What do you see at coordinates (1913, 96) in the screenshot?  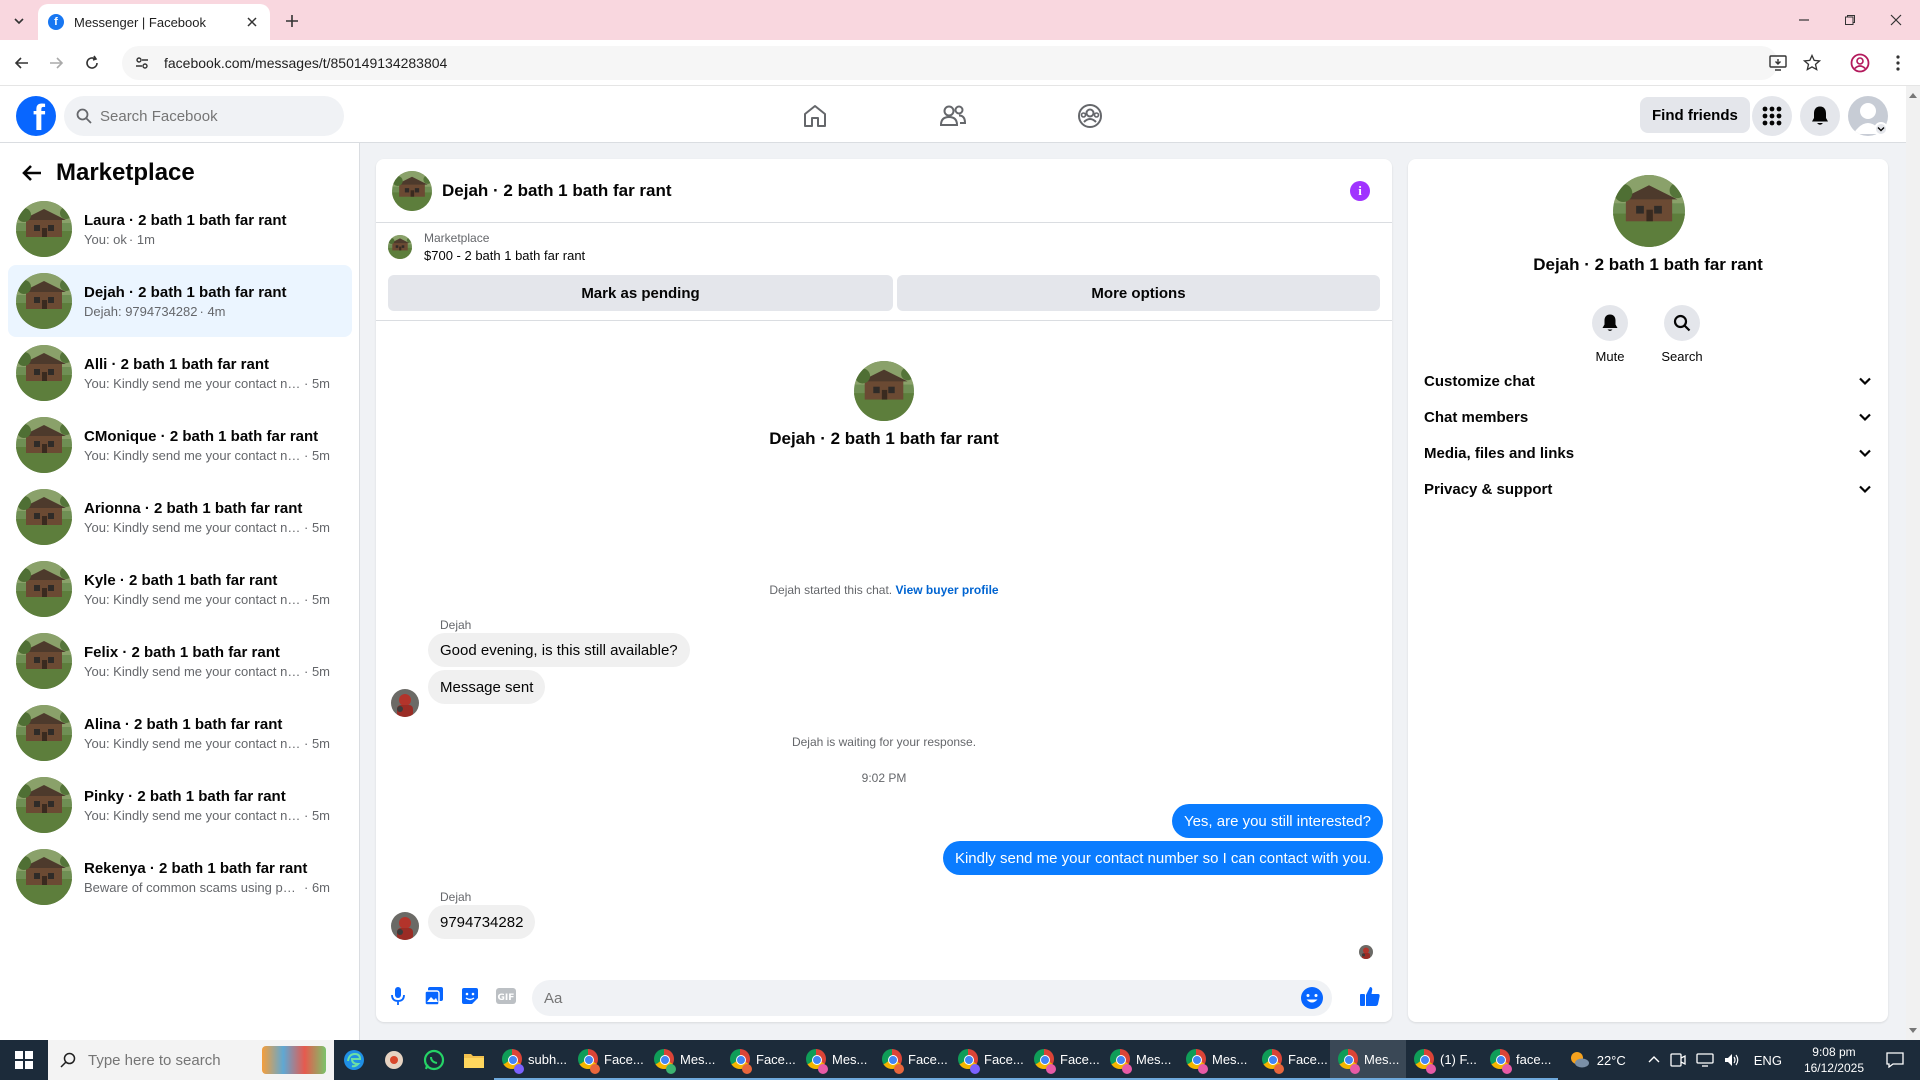 I see `scroll-up-icon` at bounding box center [1913, 96].